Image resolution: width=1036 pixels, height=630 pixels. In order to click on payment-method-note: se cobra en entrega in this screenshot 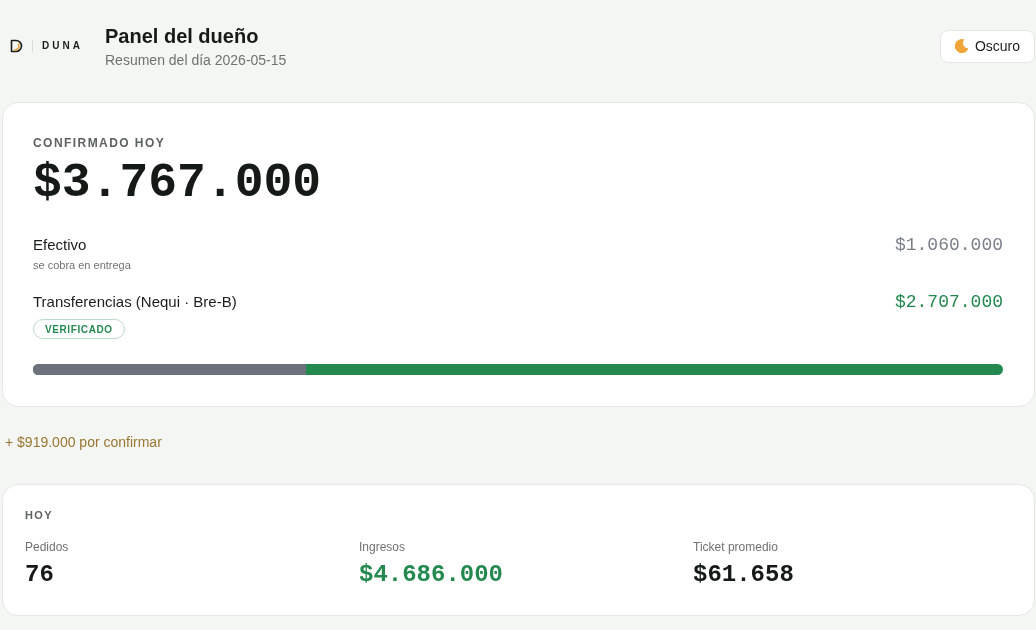, I will do `click(82, 265)`.